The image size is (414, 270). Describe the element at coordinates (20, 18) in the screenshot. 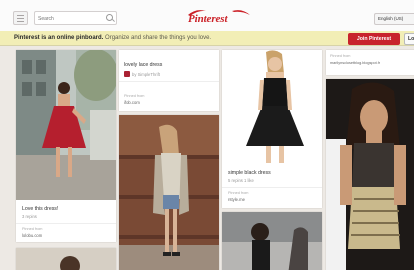

I see `menu-icon` at that location.